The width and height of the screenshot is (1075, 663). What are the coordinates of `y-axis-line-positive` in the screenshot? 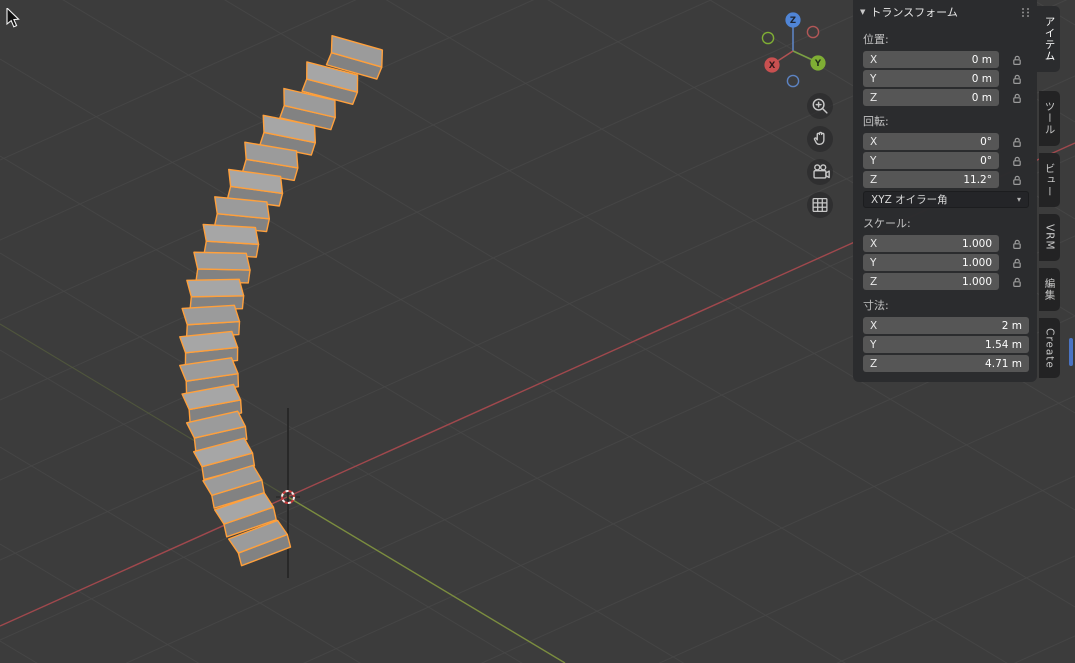 It's located at (426, 579).